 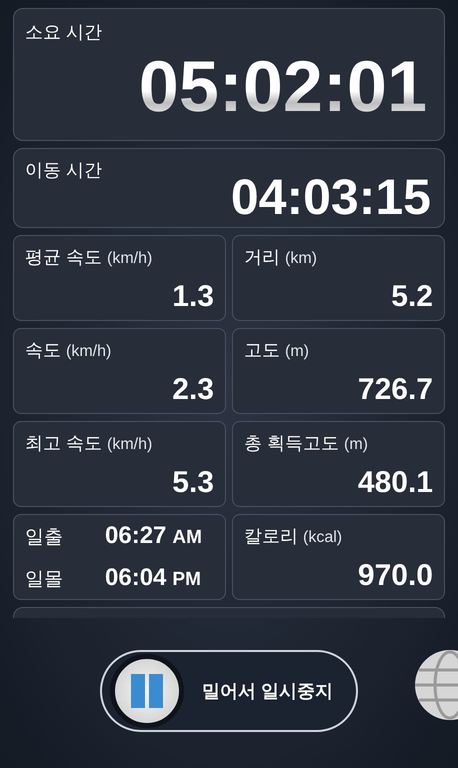 What do you see at coordinates (395, 390) in the screenshot?
I see `stat-value: 726.7` at bounding box center [395, 390].